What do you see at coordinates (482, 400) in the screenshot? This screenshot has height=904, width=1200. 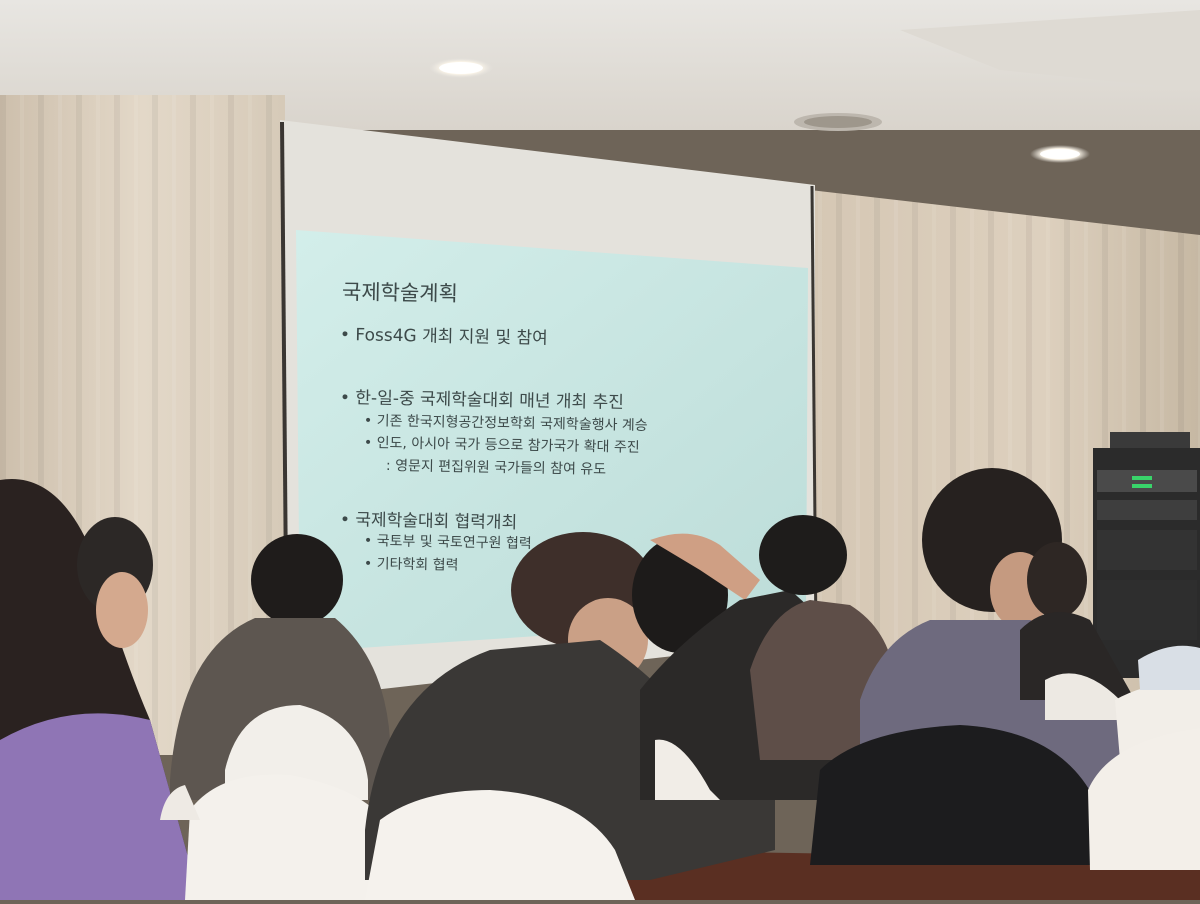 I see `slide-bullet: • 한-일-중 국제학술대회 매년 개최 추진` at bounding box center [482, 400].